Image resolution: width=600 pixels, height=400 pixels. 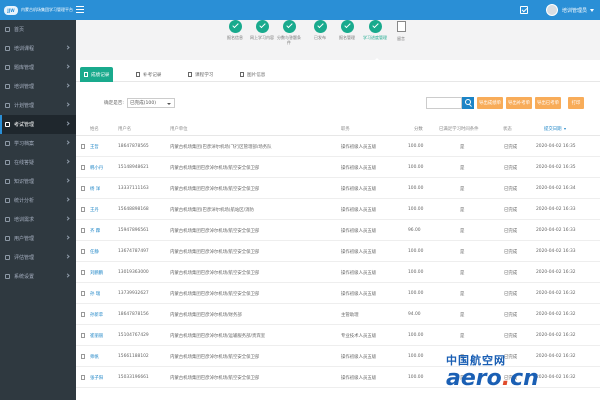 What do you see at coordinates (138, 74) in the screenshot?
I see `tab-icon` at bounding box center [138, 74].